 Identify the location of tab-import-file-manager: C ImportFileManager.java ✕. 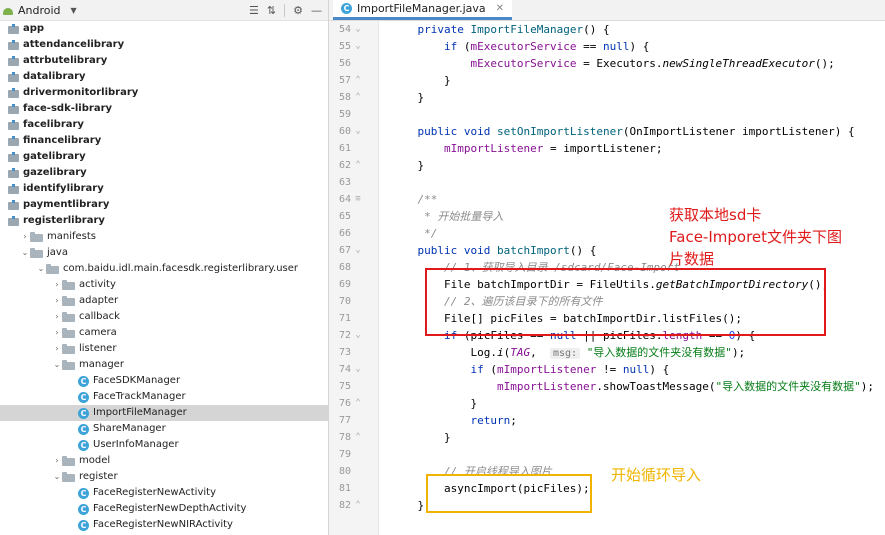
(423, 10).